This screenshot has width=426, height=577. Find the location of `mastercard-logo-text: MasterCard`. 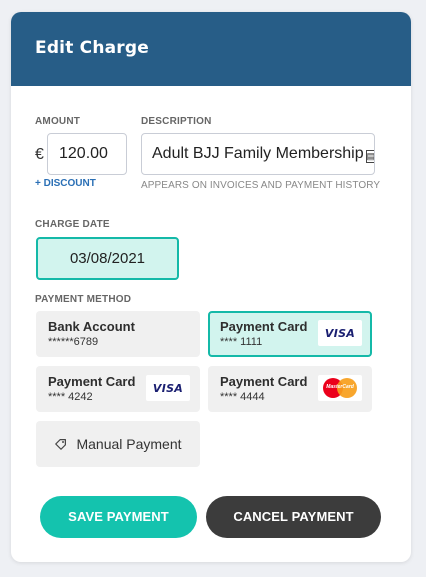

mastercard-logo-text: MasterCard is located at coordinates (340, 387).